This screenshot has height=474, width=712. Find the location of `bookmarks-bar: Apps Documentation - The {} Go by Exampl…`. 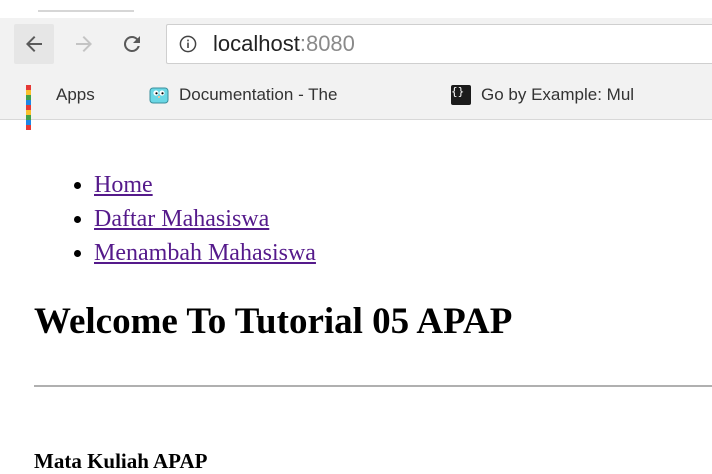

bookmarks-bar: Apps Documentation - The {} Go by Exampl… is located at coordinates (356, 101).